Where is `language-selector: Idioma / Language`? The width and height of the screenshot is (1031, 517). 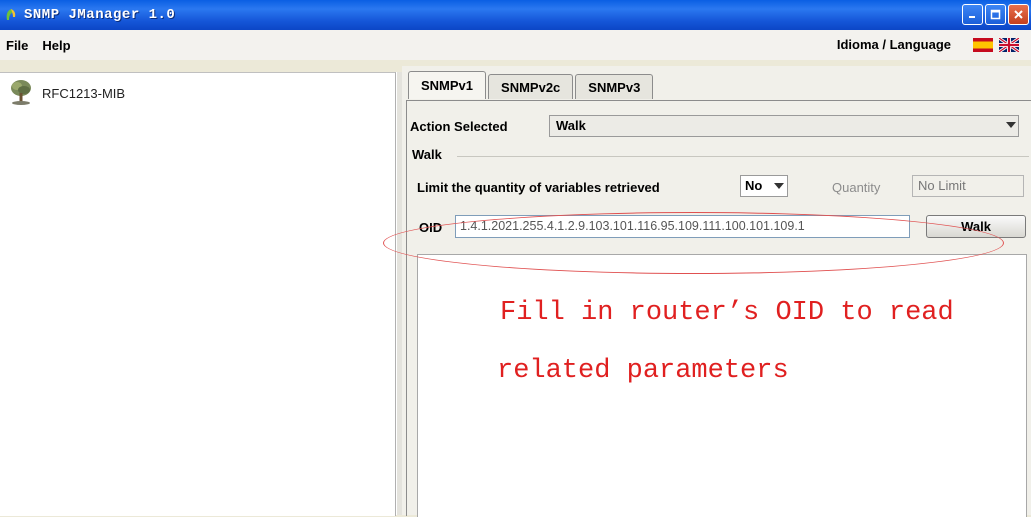
language-selector: Idioma / Language is located at coordinates (928, 44).